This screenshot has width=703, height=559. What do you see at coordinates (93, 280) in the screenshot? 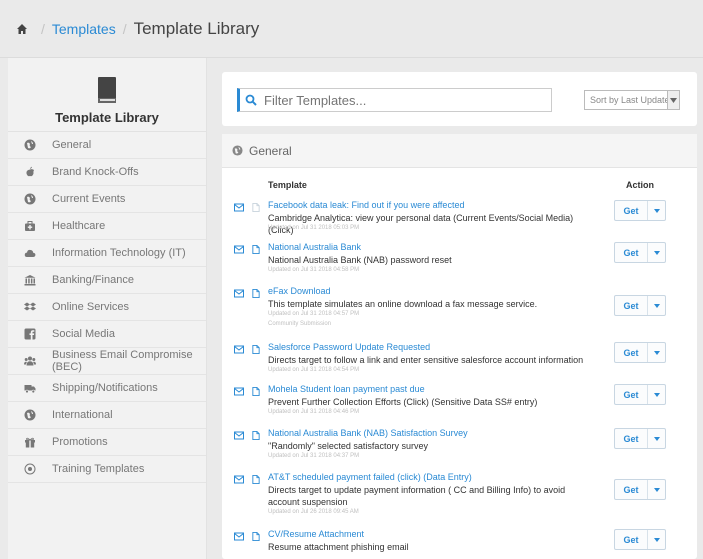
I see `sidebar-item-label: Banking/Finance` at bounding box center [93, 280].